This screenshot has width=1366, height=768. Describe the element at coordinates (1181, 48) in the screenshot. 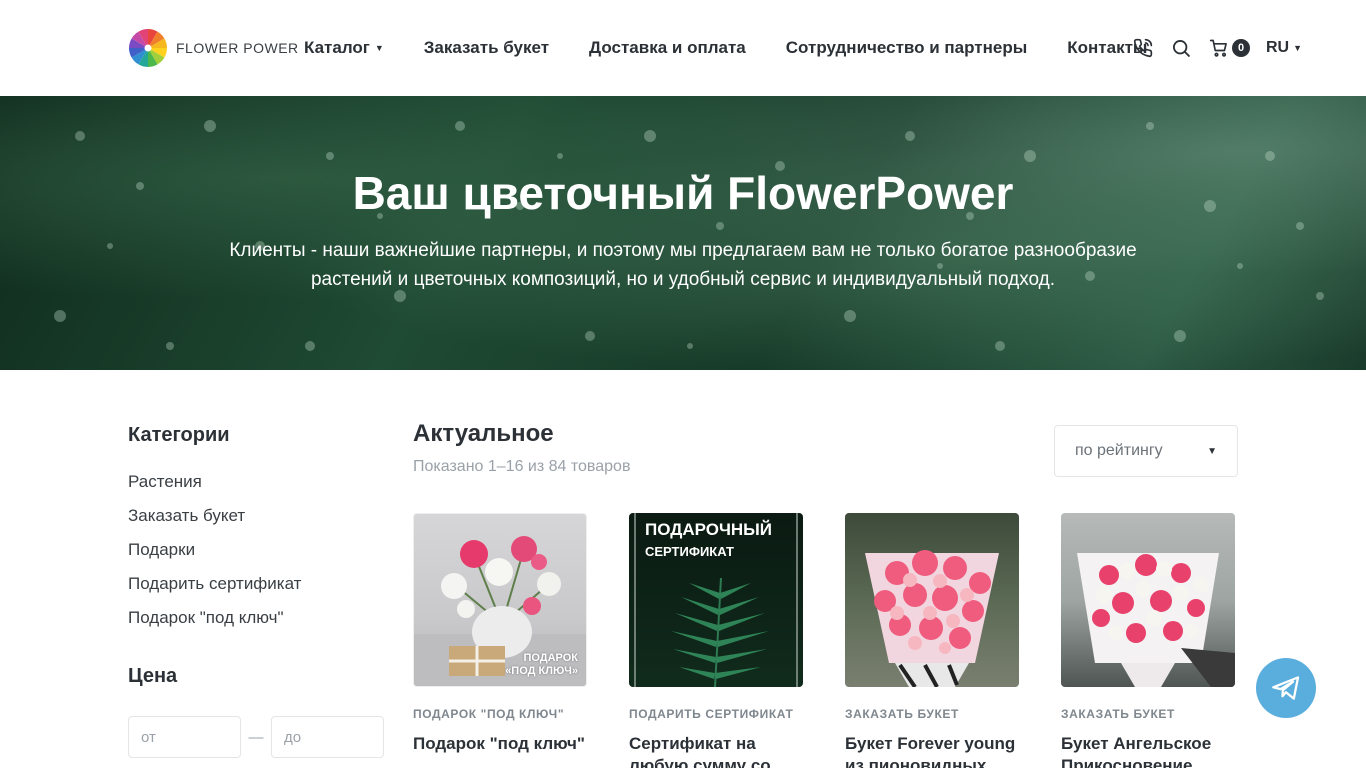

I see `search-icon` at that location.